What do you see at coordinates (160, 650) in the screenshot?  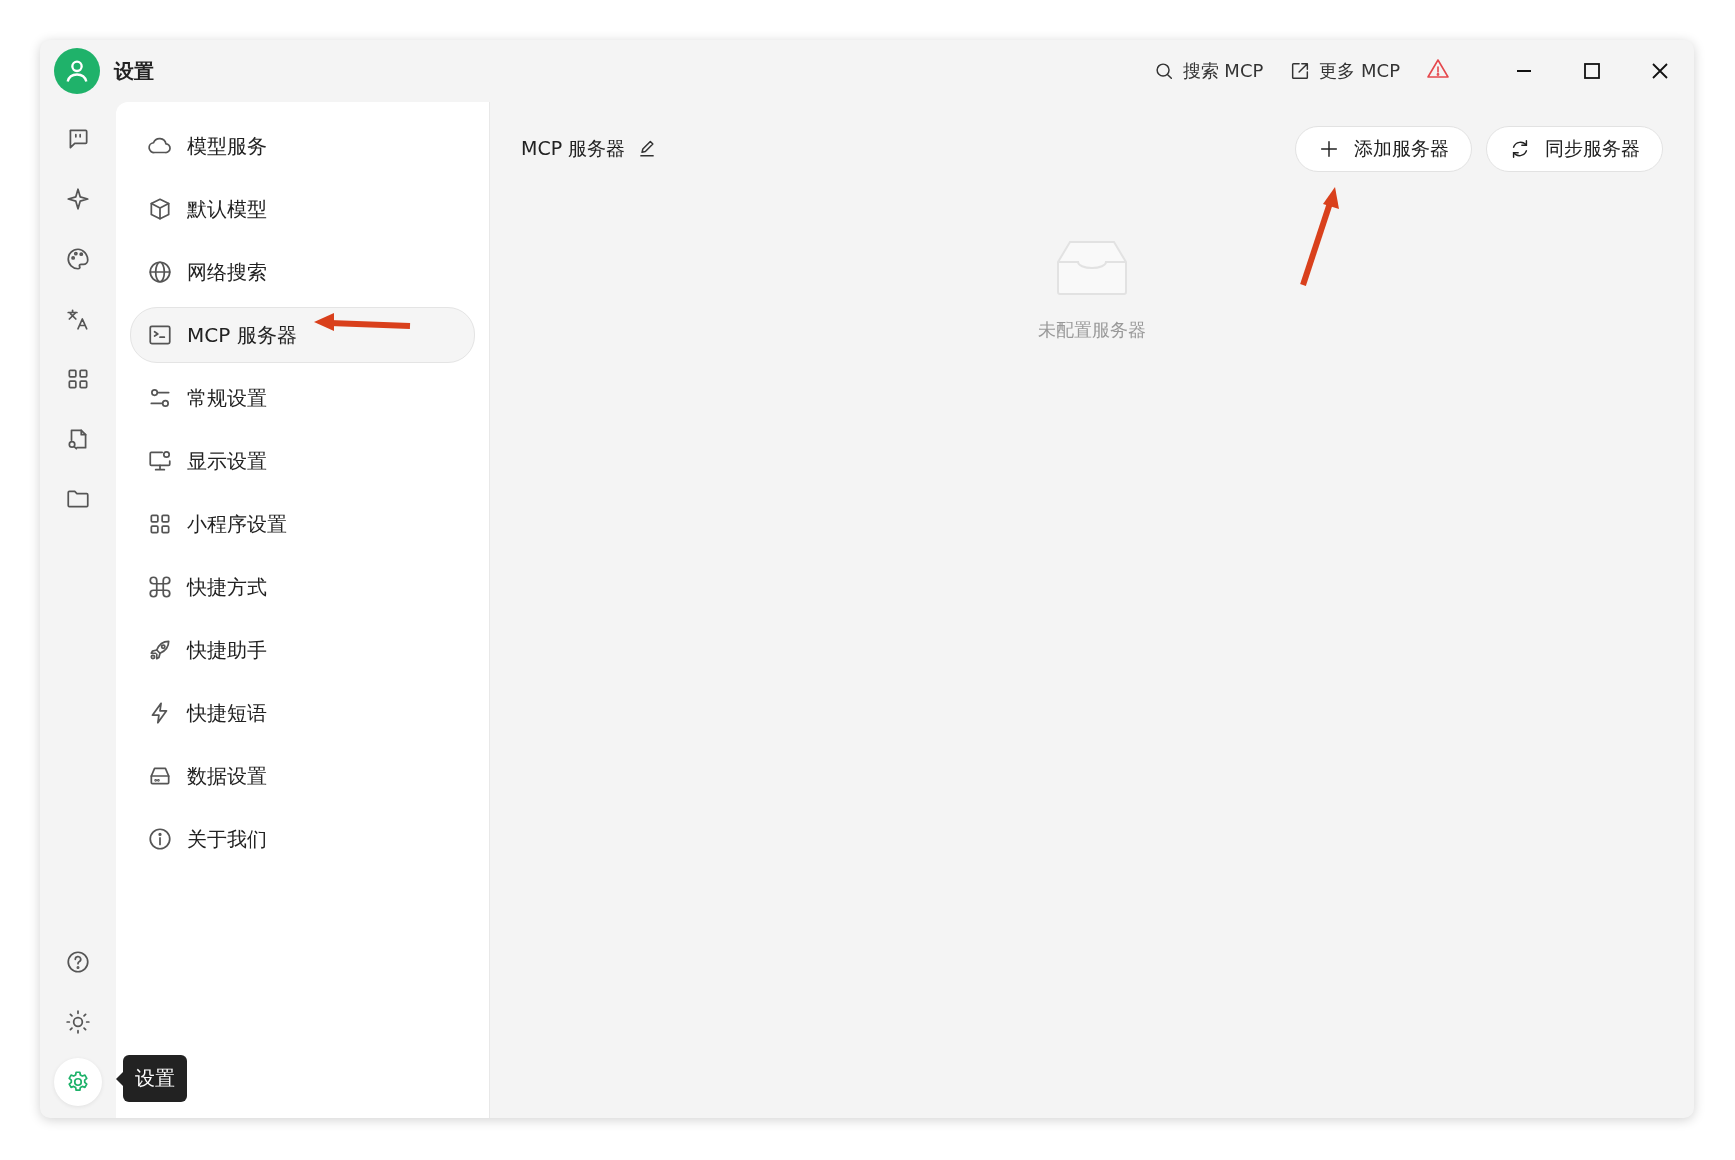 I see `rocket-icon` at bounding box center [160, 650].